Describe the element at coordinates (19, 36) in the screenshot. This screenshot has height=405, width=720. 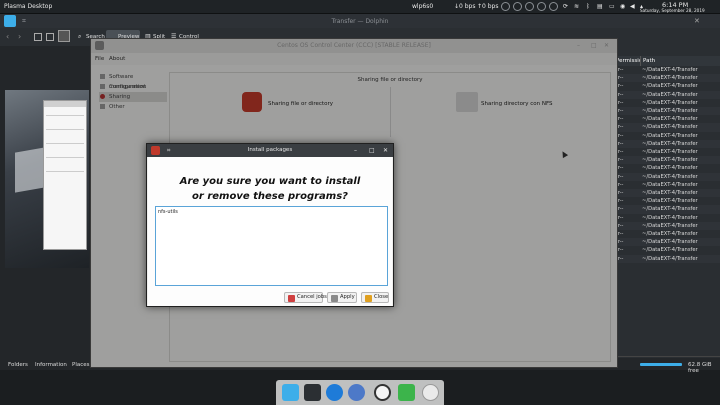
I see `forward-icon: ›` at that location.